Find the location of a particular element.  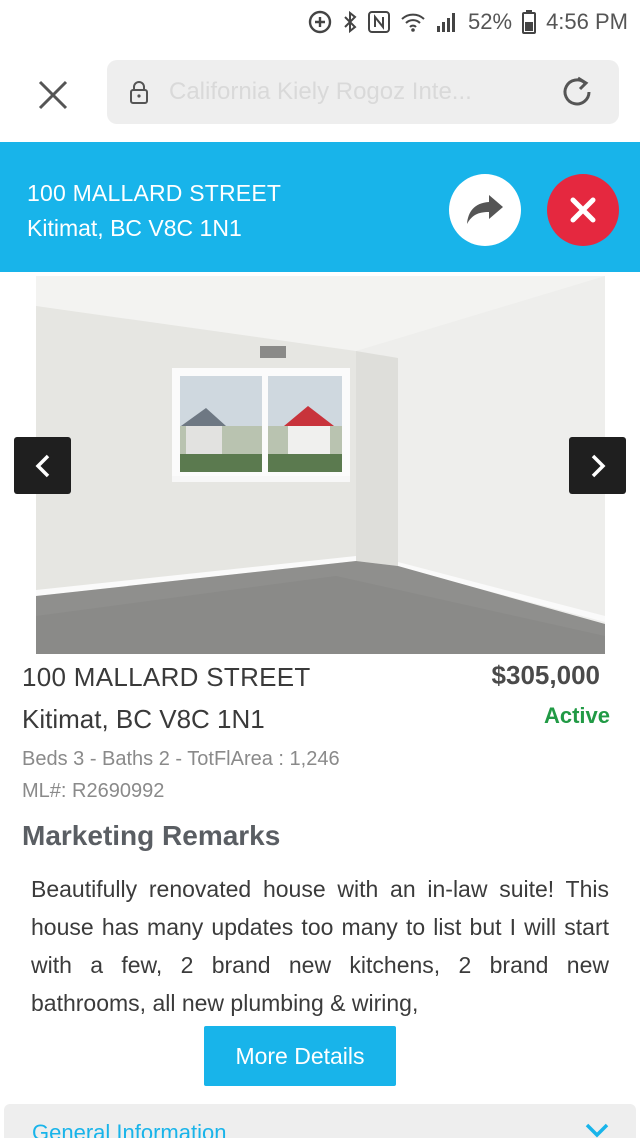

battery-percent: 52% is located at coordinates (490, 21).